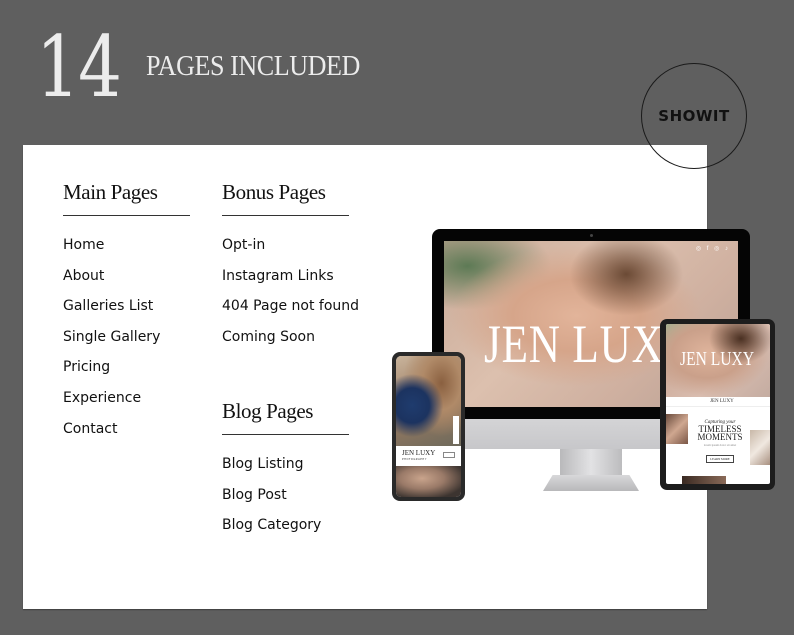 The image size is (794, 635). I want to click on tablet-caption-button: LEARN MORE, so click(720, 459).